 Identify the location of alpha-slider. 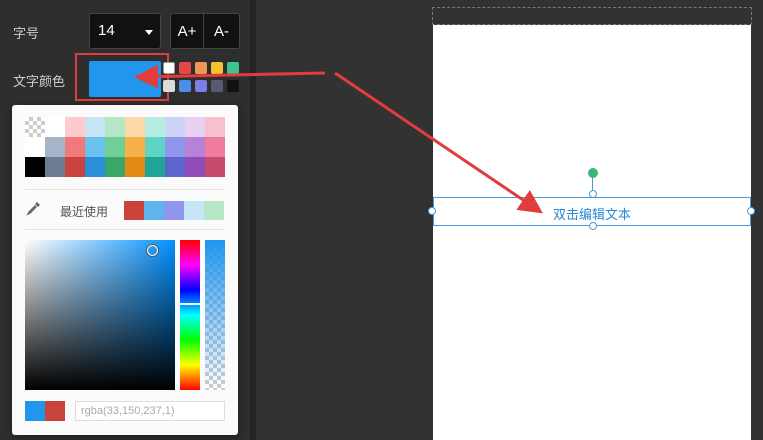
(215, 315).